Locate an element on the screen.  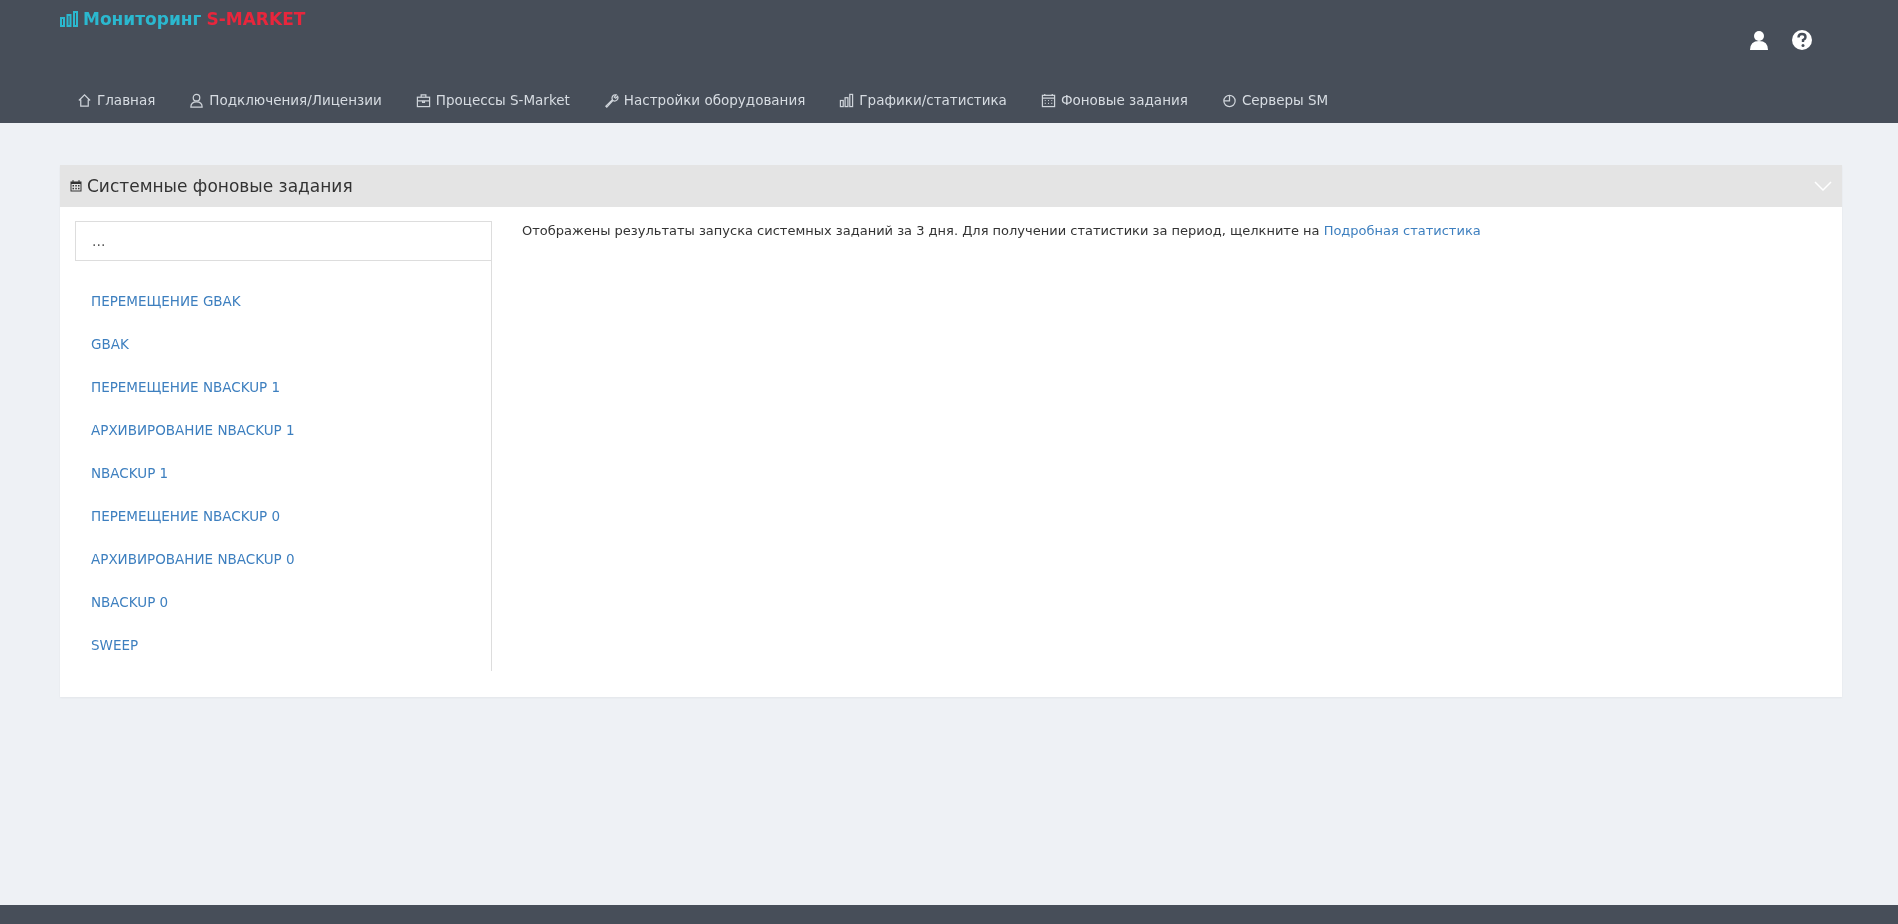
nav-link: Графики/статистика is located at coordinates (923, 100).